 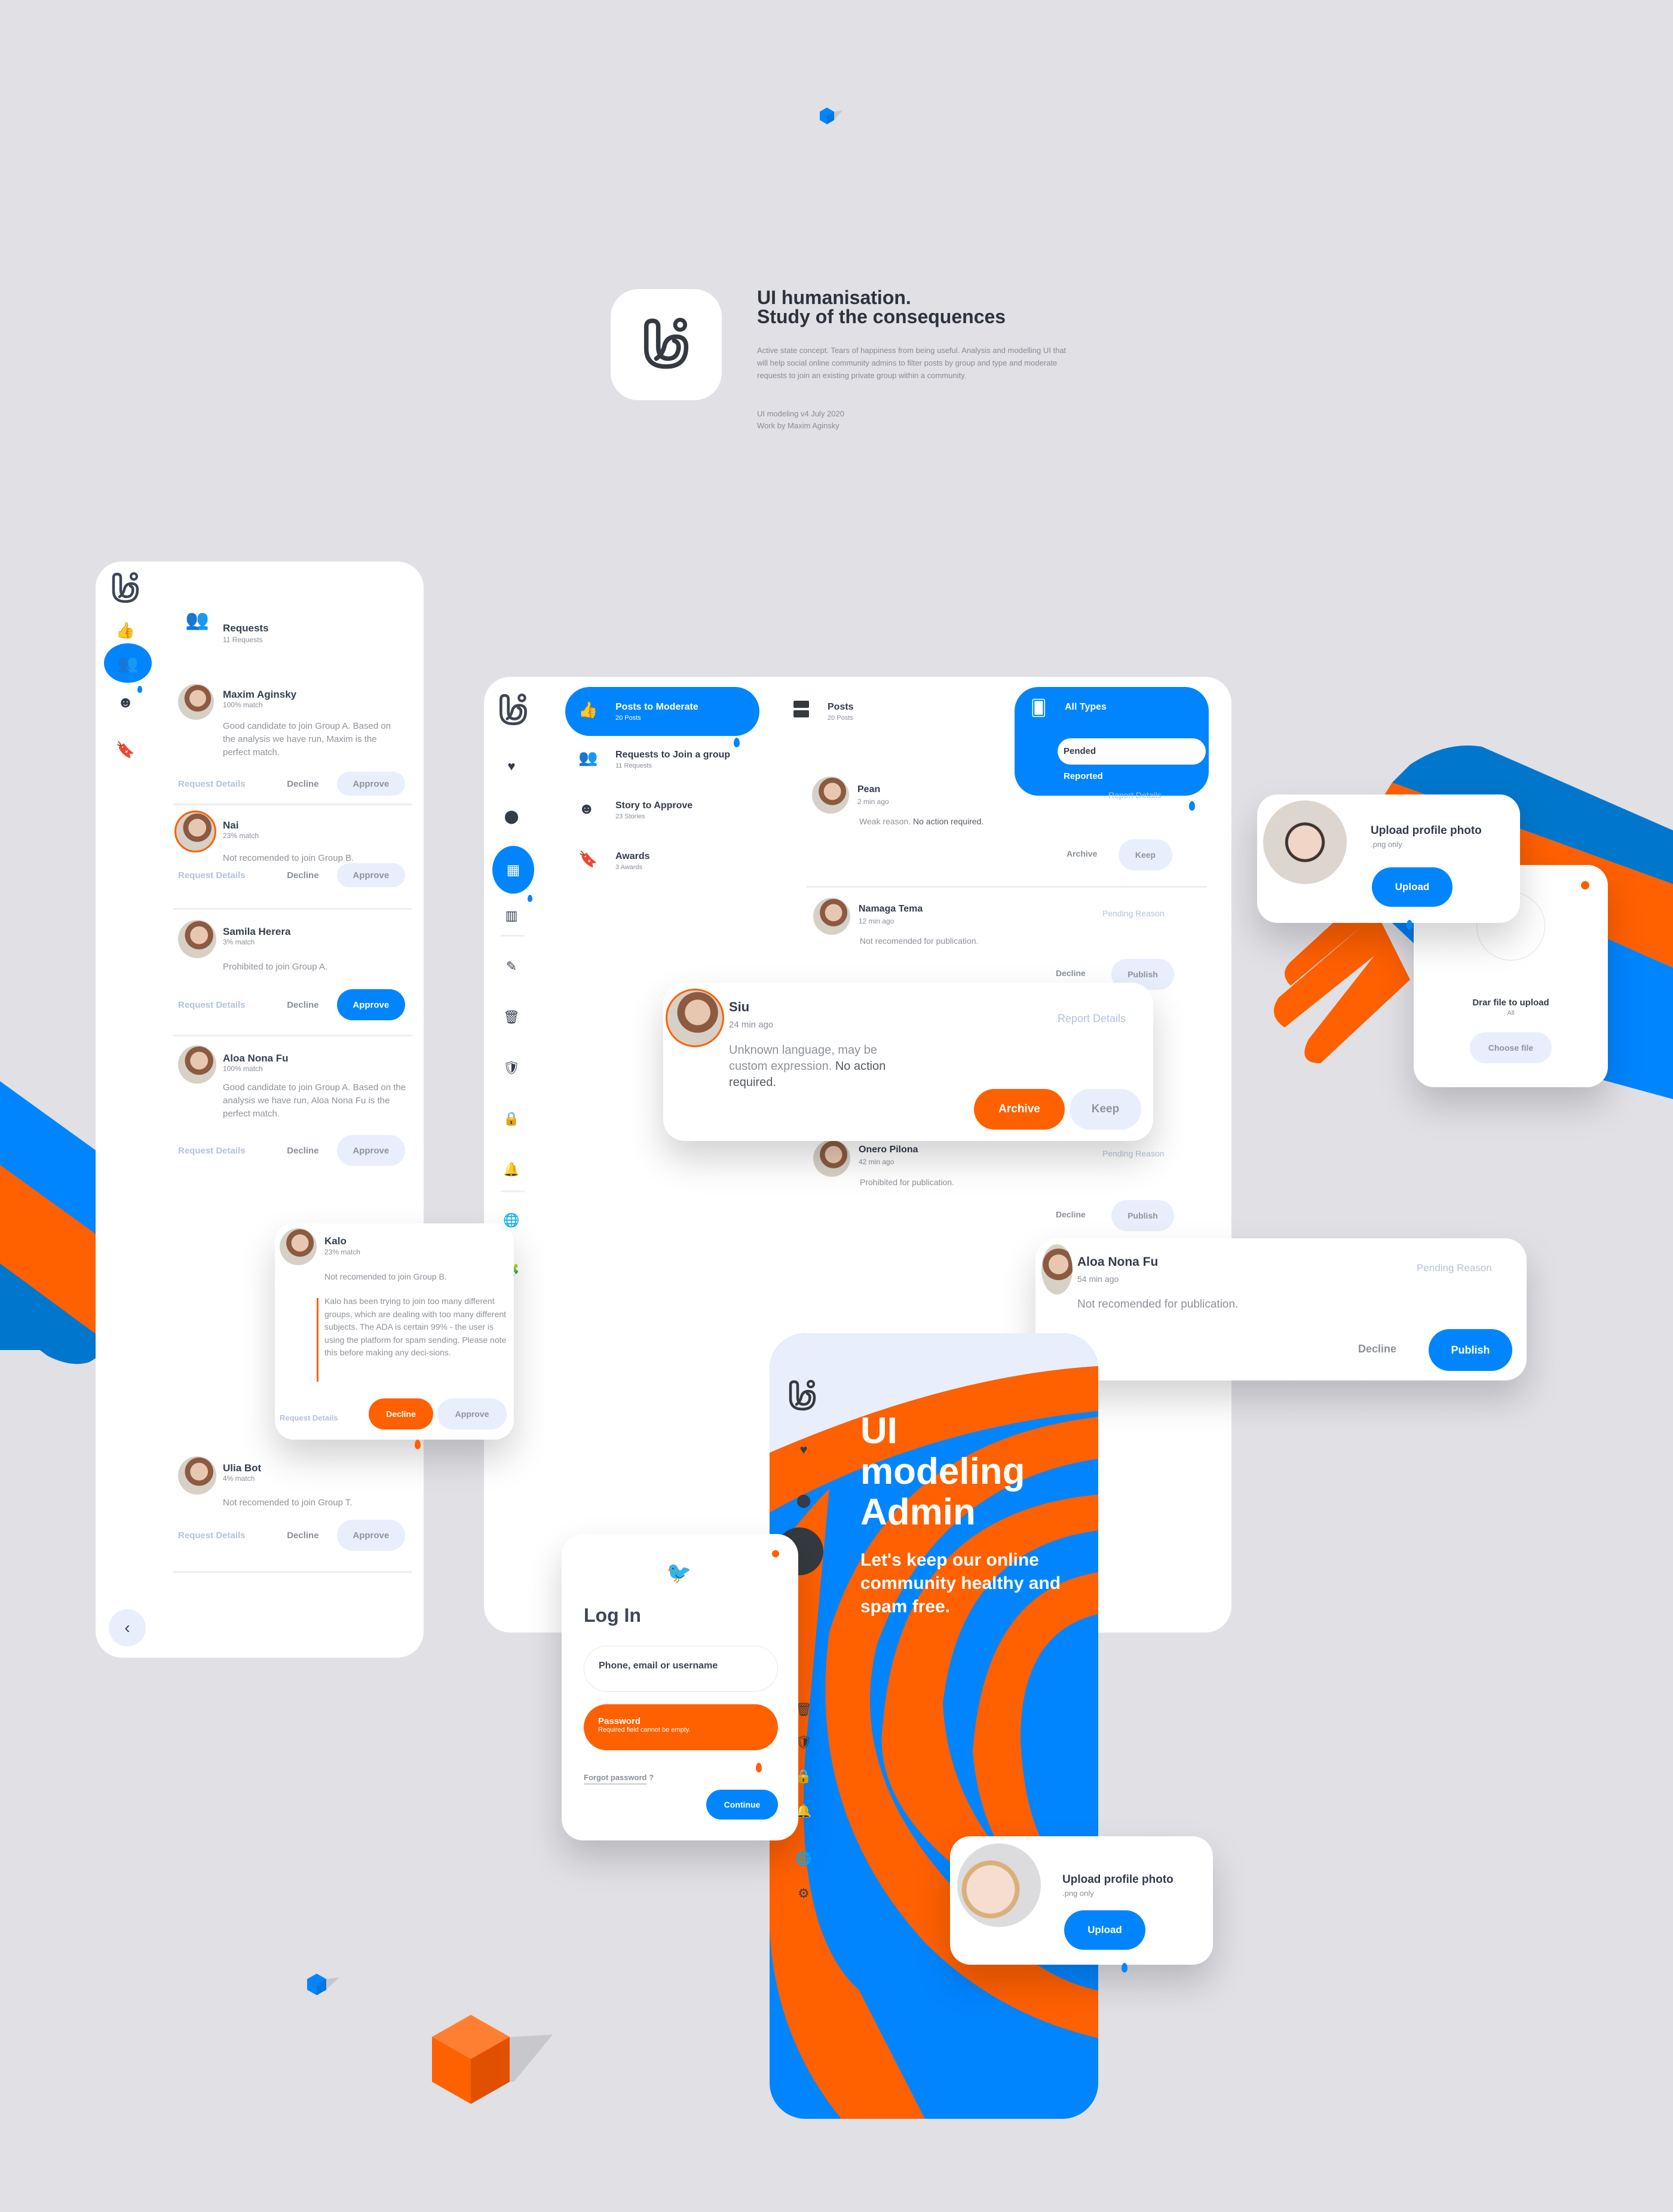 What do you see at coordinates (804, 1894) in the screenshot?
I see `gear-icon: ⚙` at bounding box center [804, 1894].